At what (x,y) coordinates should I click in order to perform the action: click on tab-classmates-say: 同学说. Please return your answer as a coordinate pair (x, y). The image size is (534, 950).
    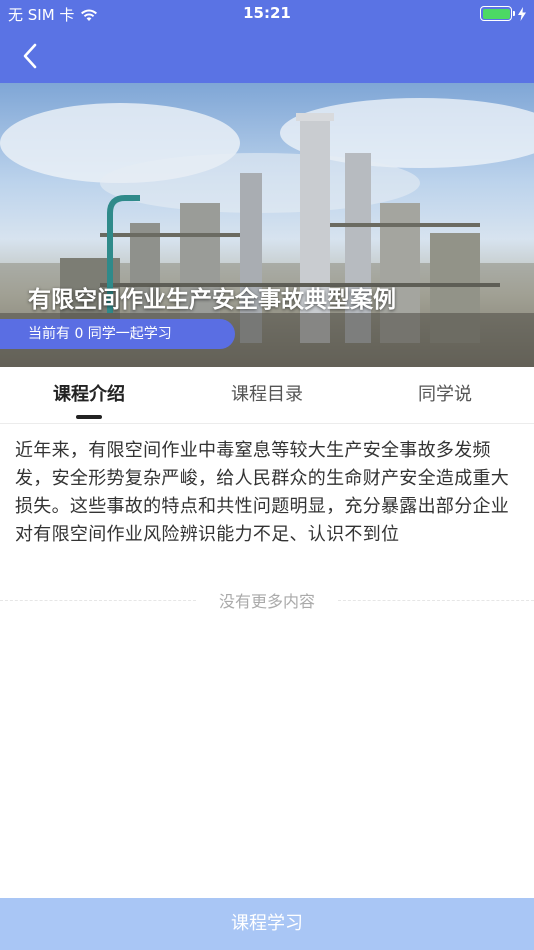
    Looking at the image, I should click on (445, 395).